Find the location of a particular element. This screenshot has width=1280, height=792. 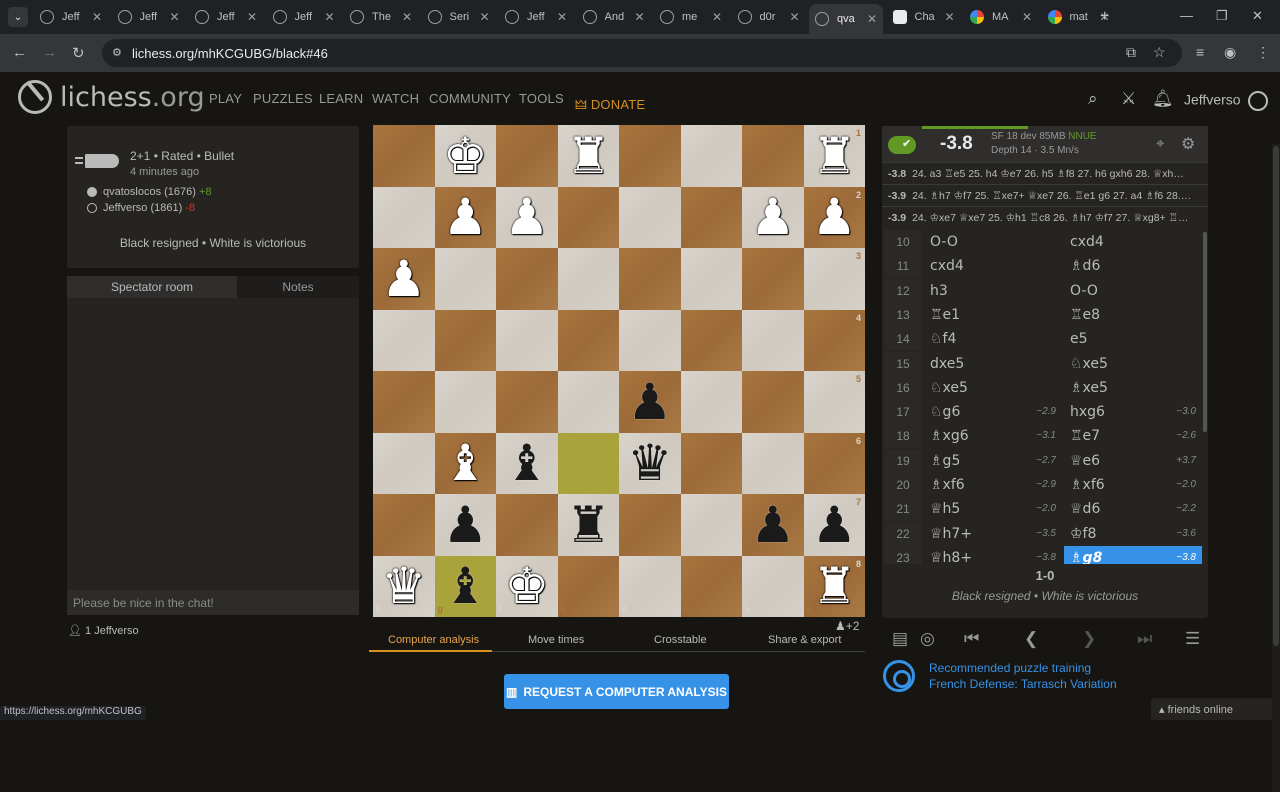

square-f1 is located at coordinates (527, 156).